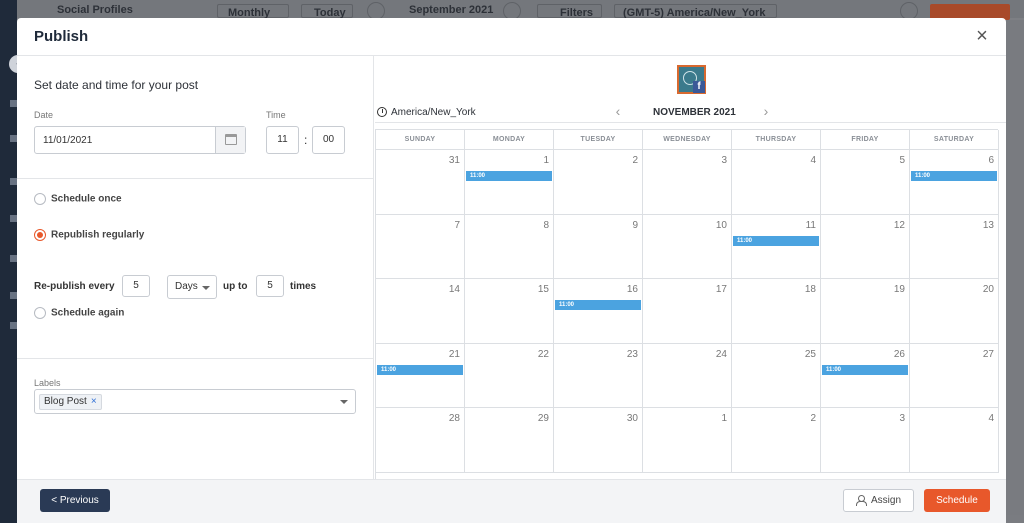 This screenshot has height=523, width=1024. Describe the element at coordinates (454, 354) in the screenshot. I see `day-number: 21` at that location.